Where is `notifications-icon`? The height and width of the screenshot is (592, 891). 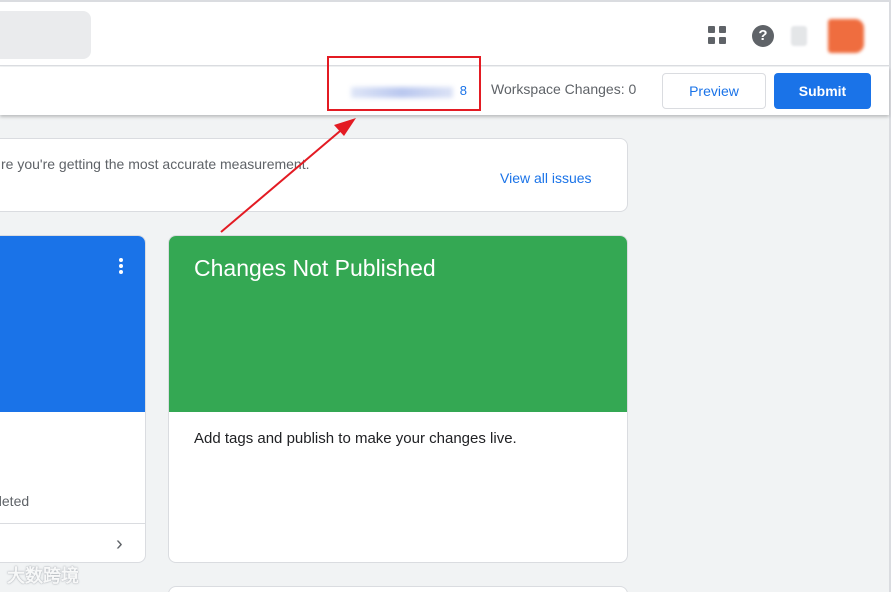 notifications-icon is located at coordinates (799, 36).